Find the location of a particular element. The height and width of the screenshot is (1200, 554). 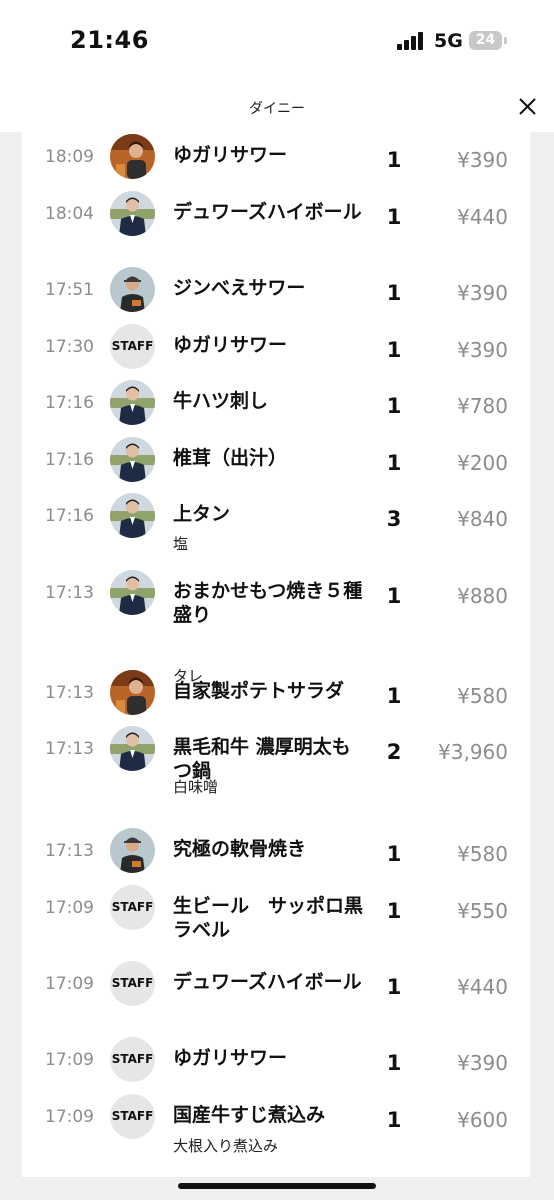

network-type: 5G is located at coordinates (448, 41).